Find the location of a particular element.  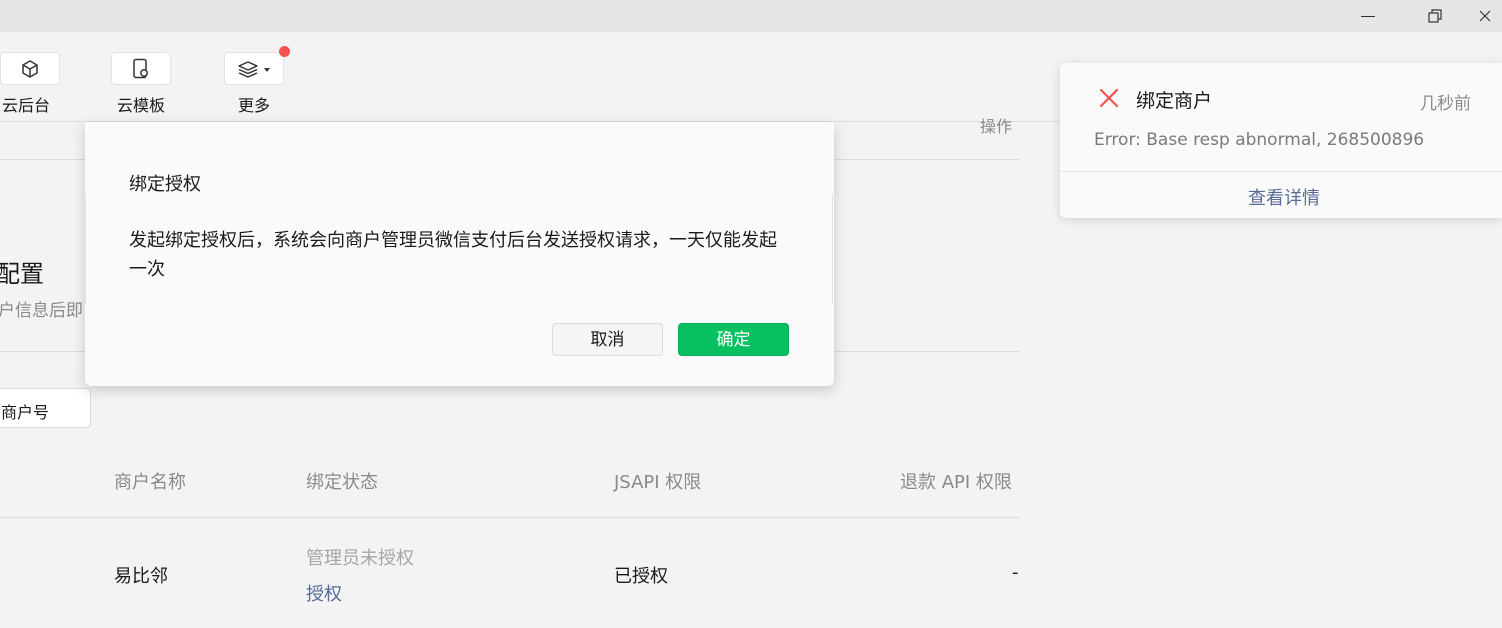

window-titlebar is located at coordinates (751, 16).